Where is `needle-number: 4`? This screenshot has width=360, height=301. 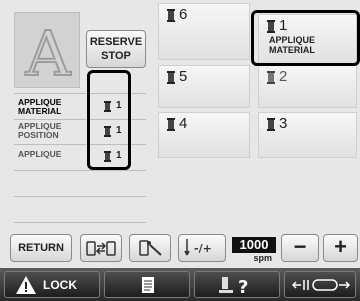 needle-number: 4 is located at coordinates (183, 123).